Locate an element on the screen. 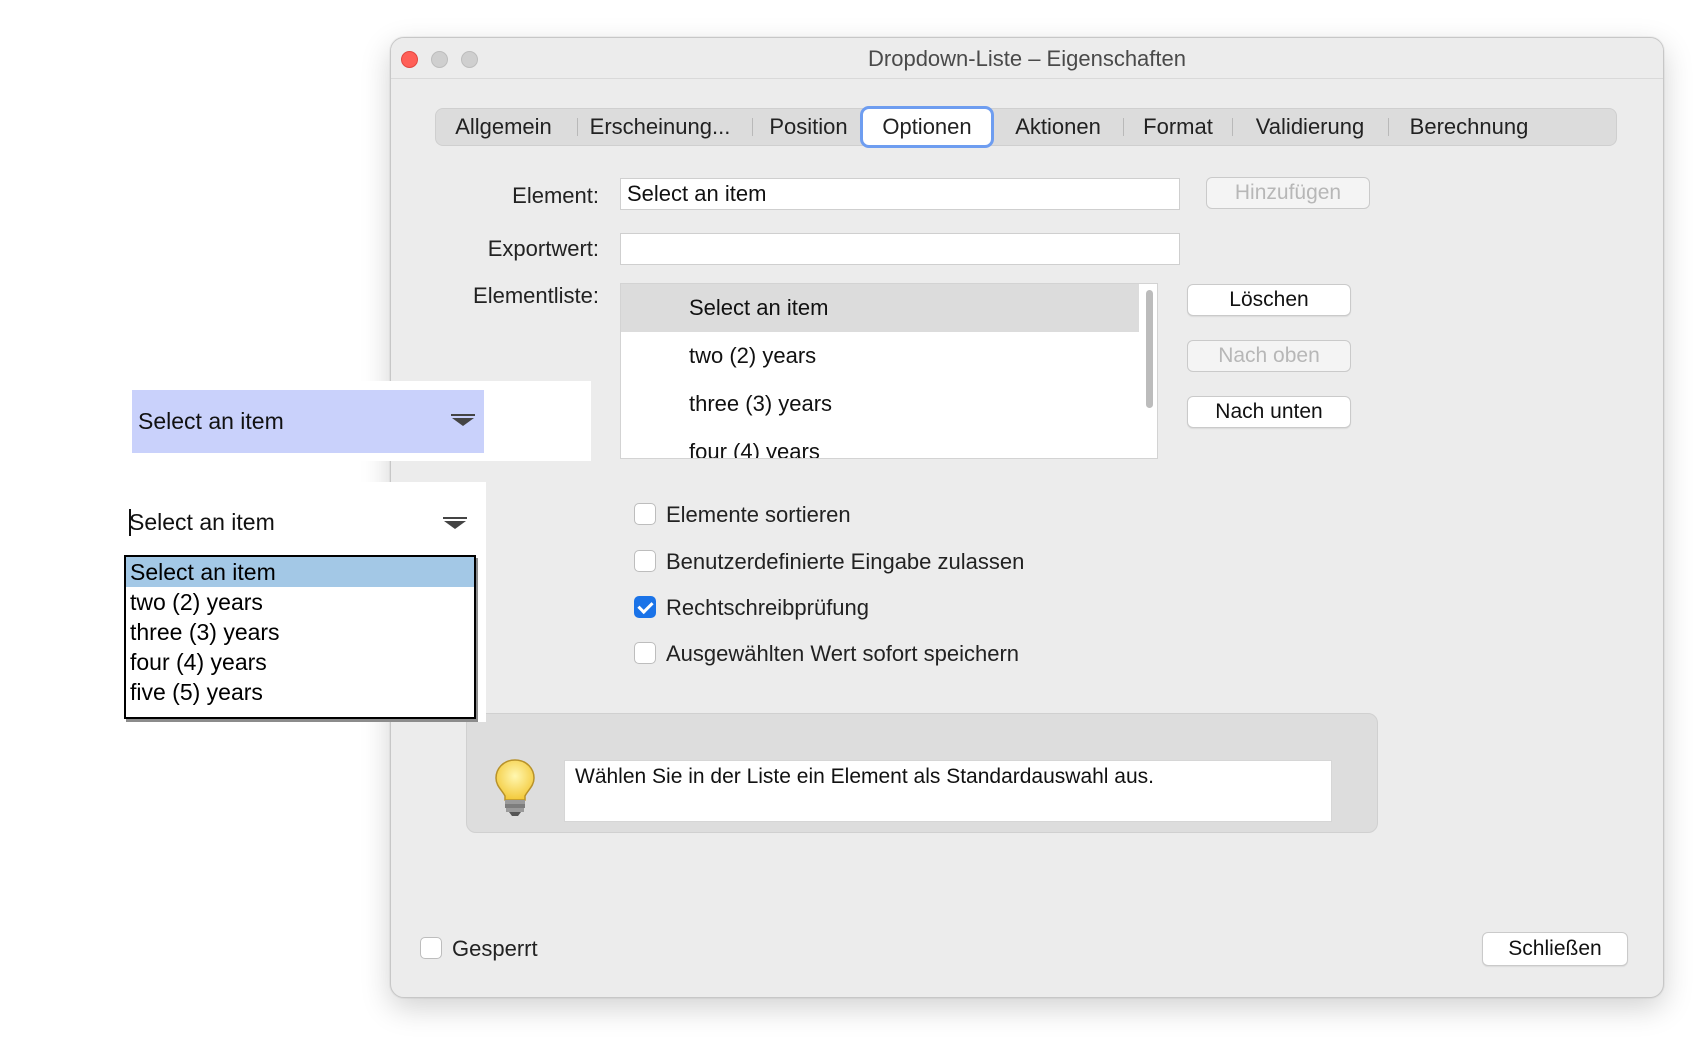  option-label: Rechtschreibprüfung is located at coordinates (768, 607).